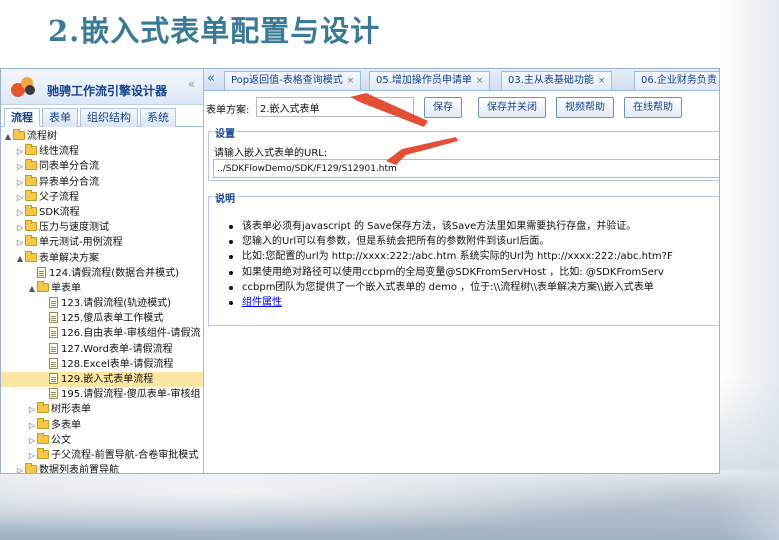  I want to click on tree-node-label: 同表单分合流, so click(69, 167).